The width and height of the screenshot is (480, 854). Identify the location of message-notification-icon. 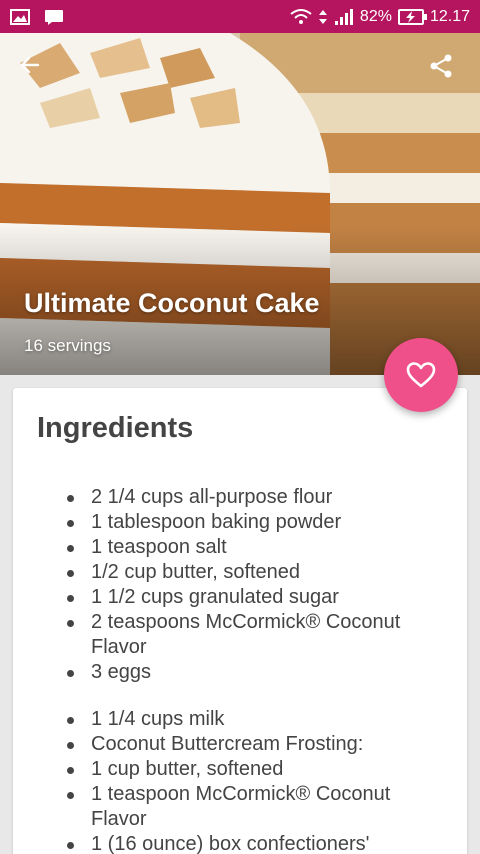
(54, 17).